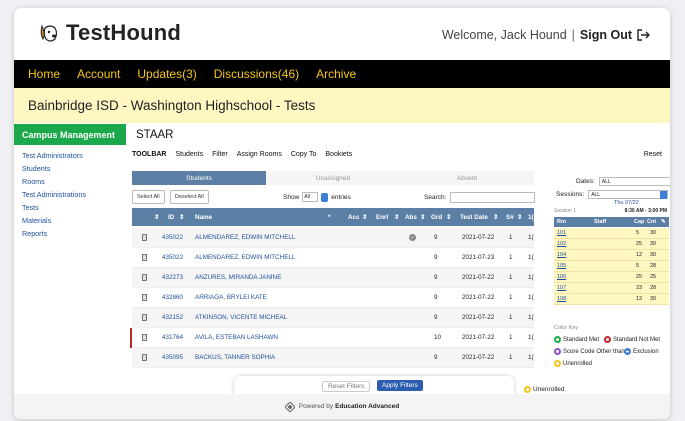 Image resolution: width=685 pixels, height=421 pixels. Describe the element at coordinates (663, 222) in the screenshot. I see `edit-icon: ✎` at that location.